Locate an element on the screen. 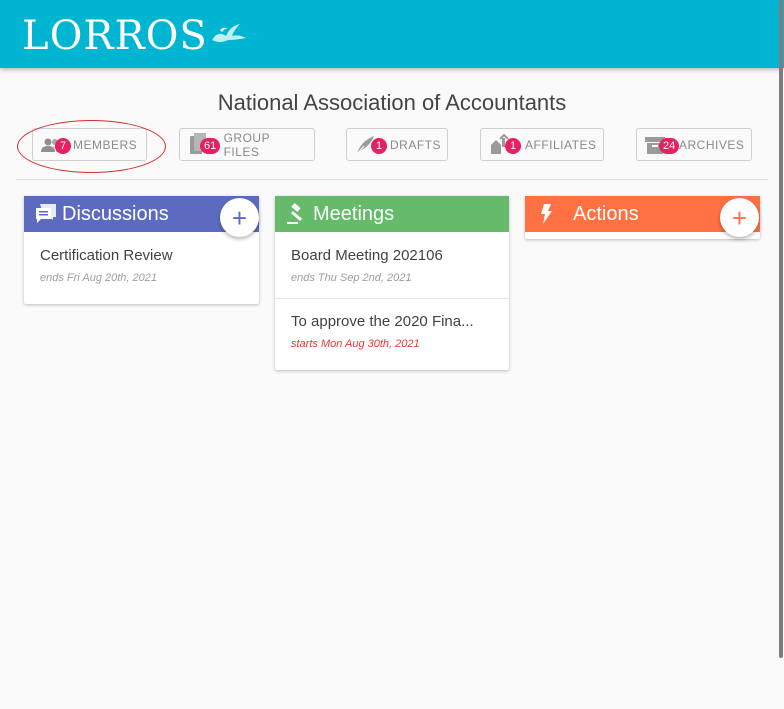  tab-drafts: 1 DRAFTS is located at coordinates (397, 144).